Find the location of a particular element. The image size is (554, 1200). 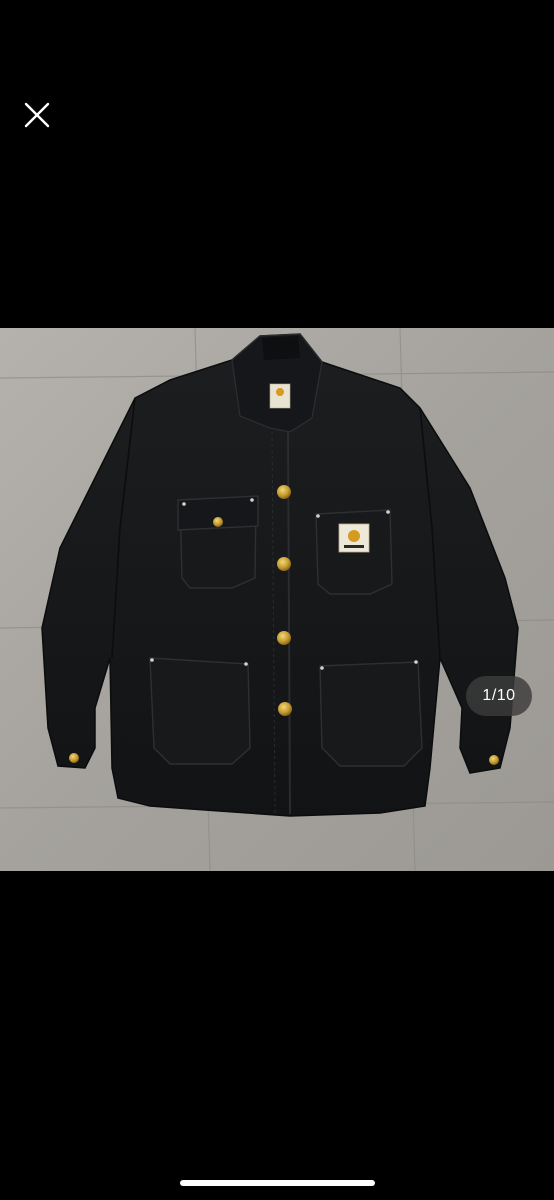

image-counter-badge: 1/10 is located at coordinates (499, 696).